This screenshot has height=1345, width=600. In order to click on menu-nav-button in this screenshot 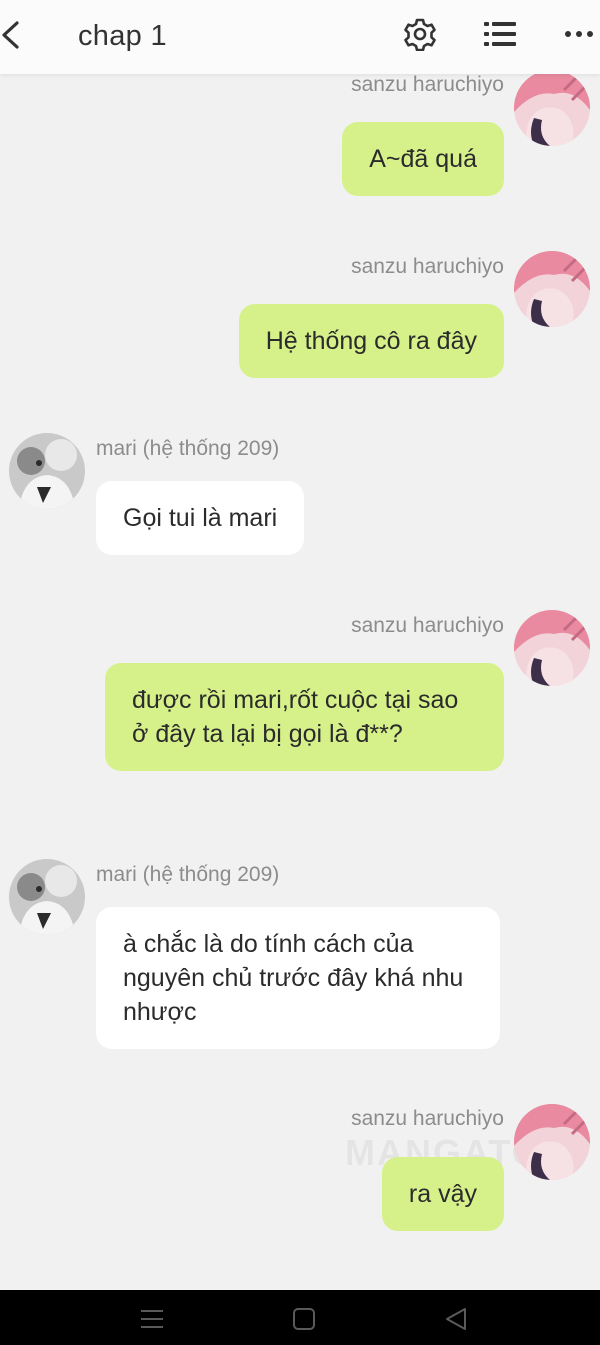, I will do `click(152, 1319)`.